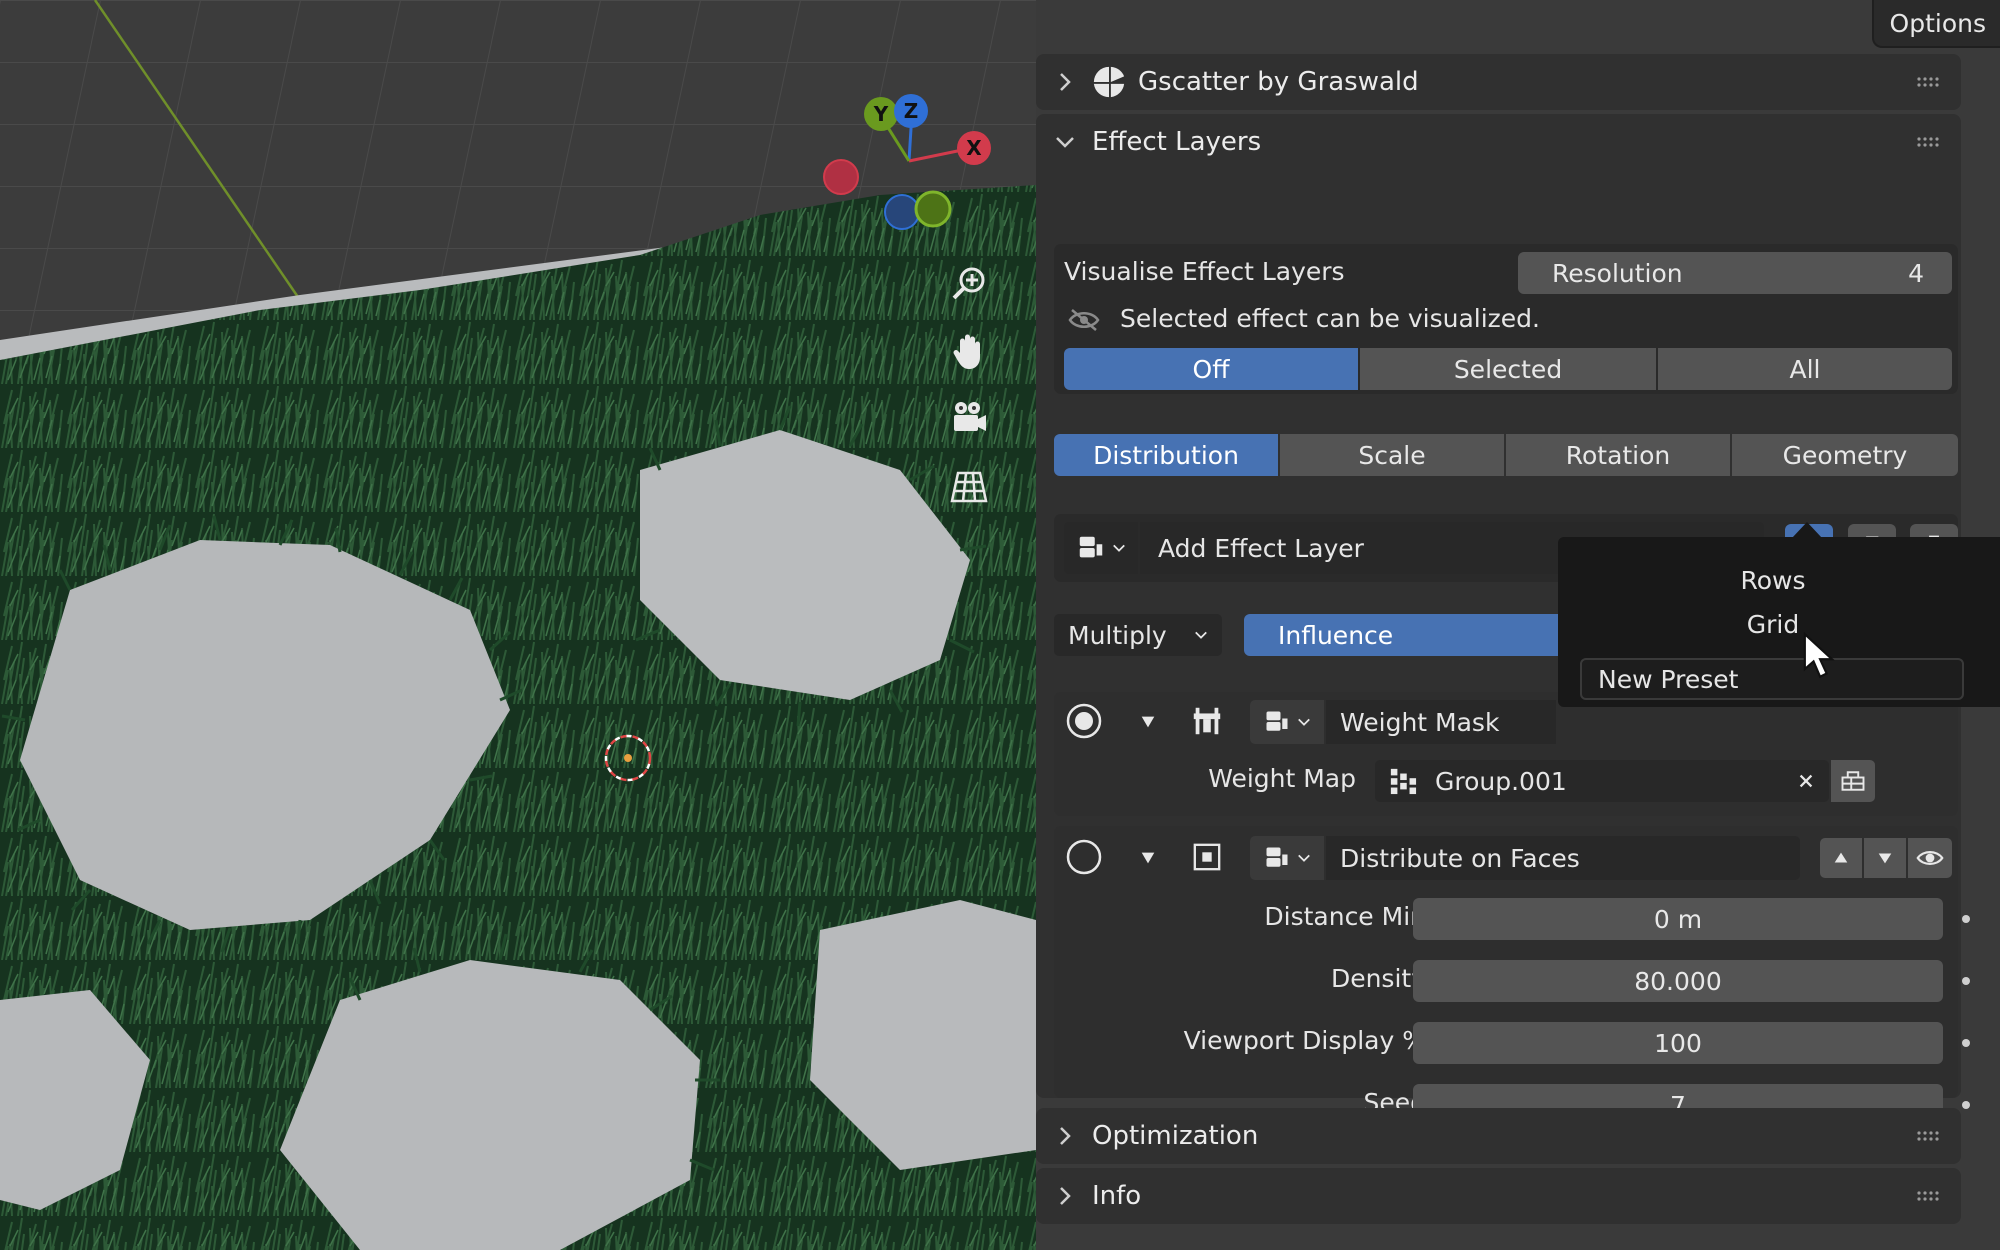  I want to click on layer-1-name: Weight Mask, so click(1420, 722).